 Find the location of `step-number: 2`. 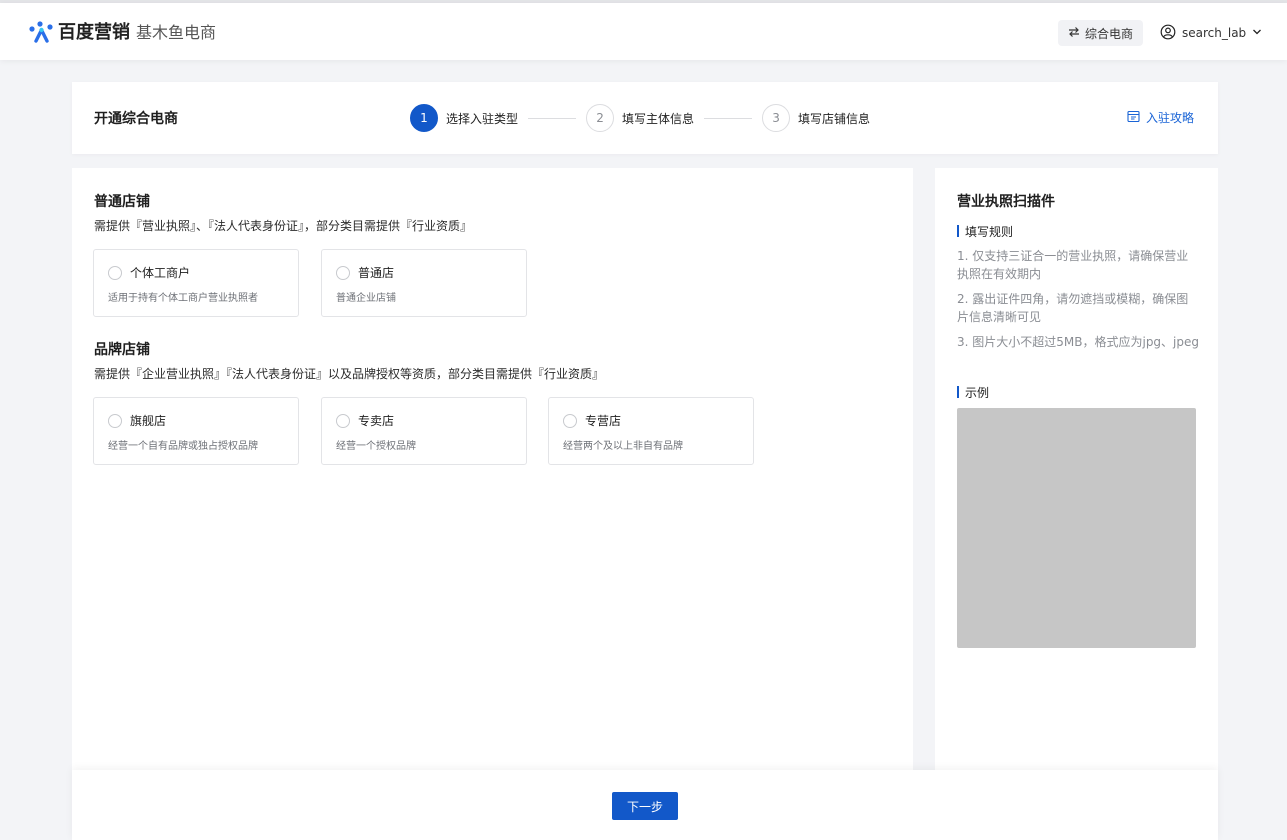

step-number: 2 is located at coordinates (600, 118).